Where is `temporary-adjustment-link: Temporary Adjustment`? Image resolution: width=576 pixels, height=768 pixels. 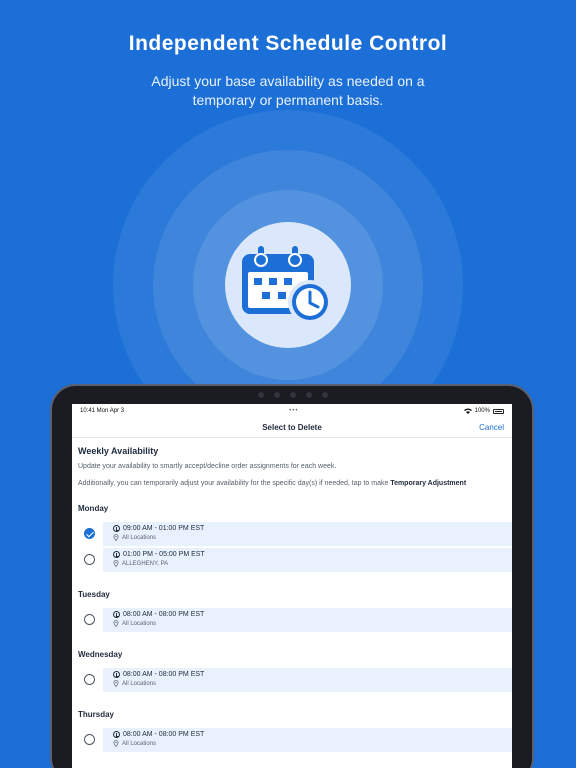
temporary-adjustment-link: Temporary Adjustment is located at coordinates (428, 483).